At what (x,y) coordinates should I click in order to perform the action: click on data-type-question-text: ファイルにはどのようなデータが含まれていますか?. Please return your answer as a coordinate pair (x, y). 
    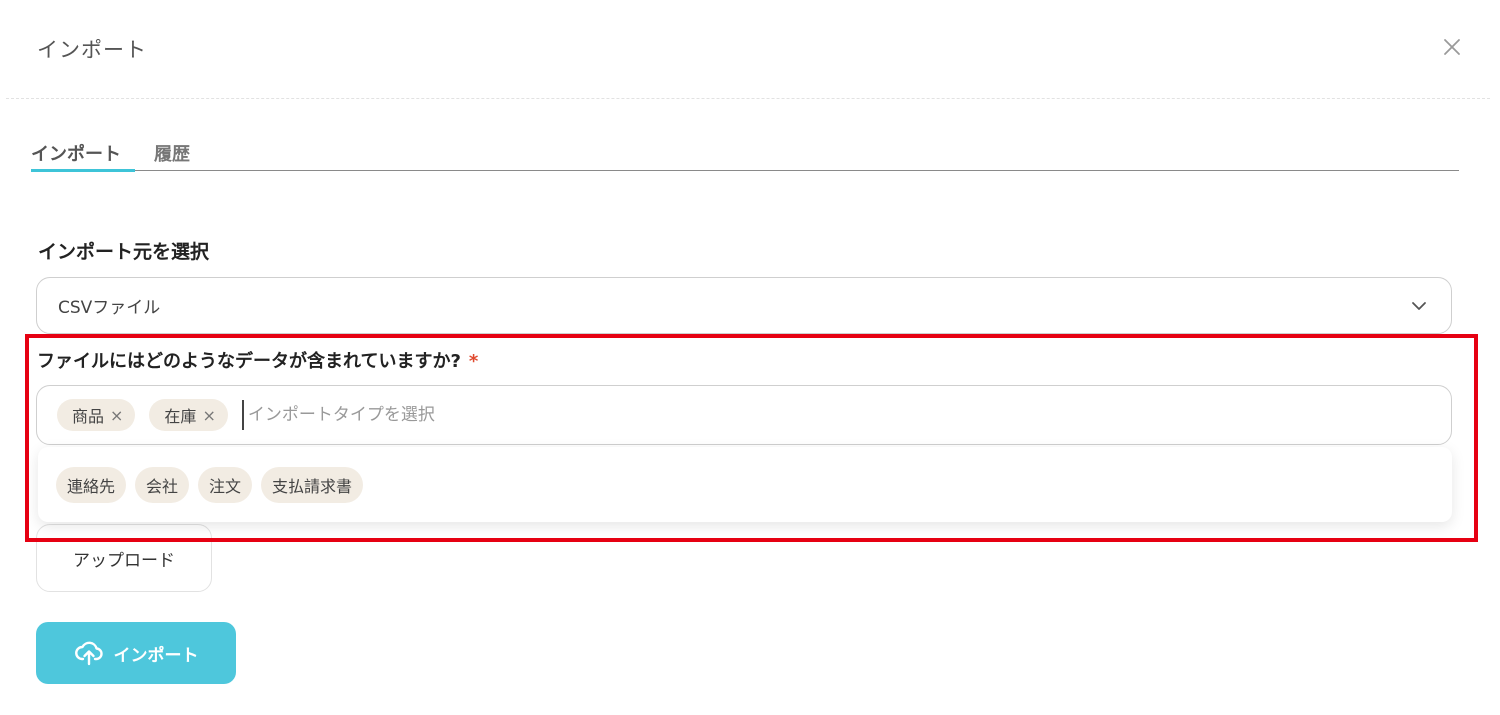
    Looking at the image, I should click on (249, 361).